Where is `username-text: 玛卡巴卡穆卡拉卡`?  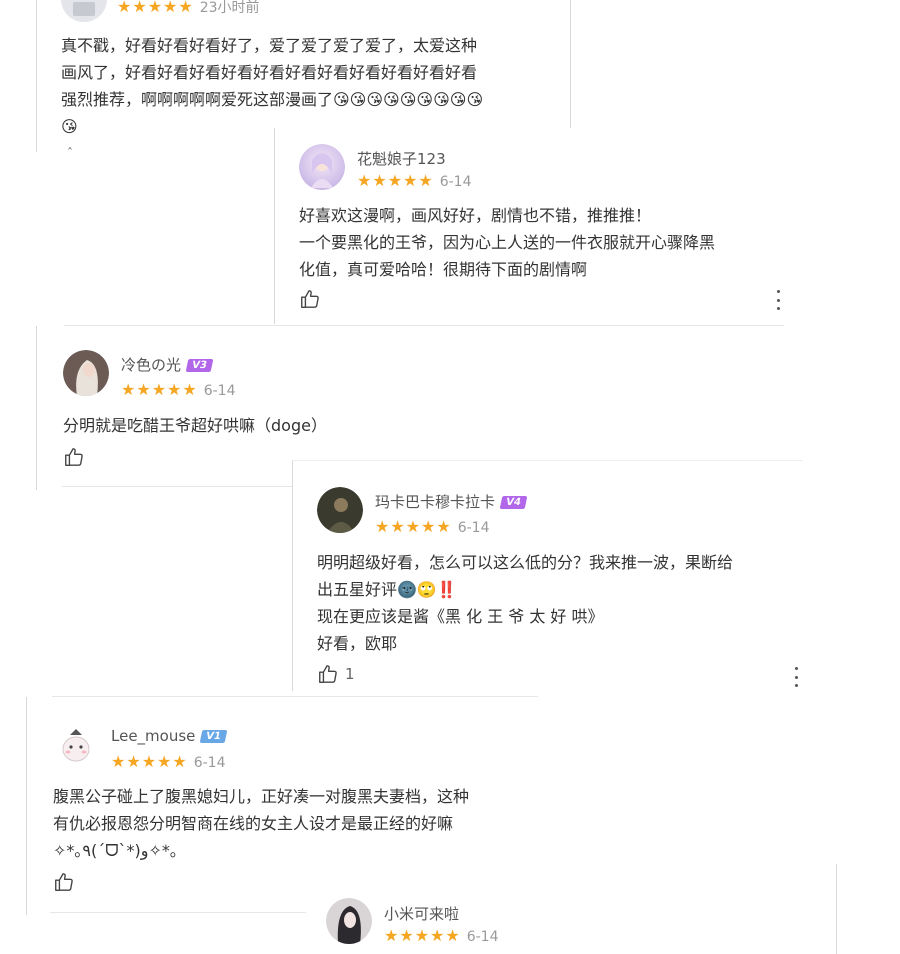
username-text: 玛卡巴卡穆卡拉卡 is located at coordinates (435, 502).